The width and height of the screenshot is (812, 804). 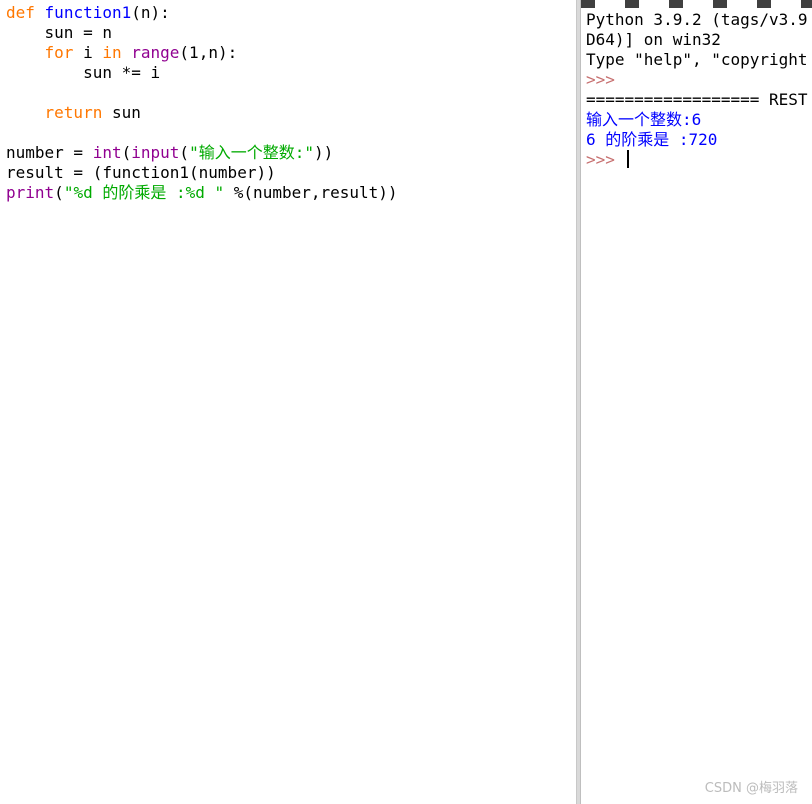 I want to click on shell-line: Type "help", "copyright, so click(x=697, y=60).